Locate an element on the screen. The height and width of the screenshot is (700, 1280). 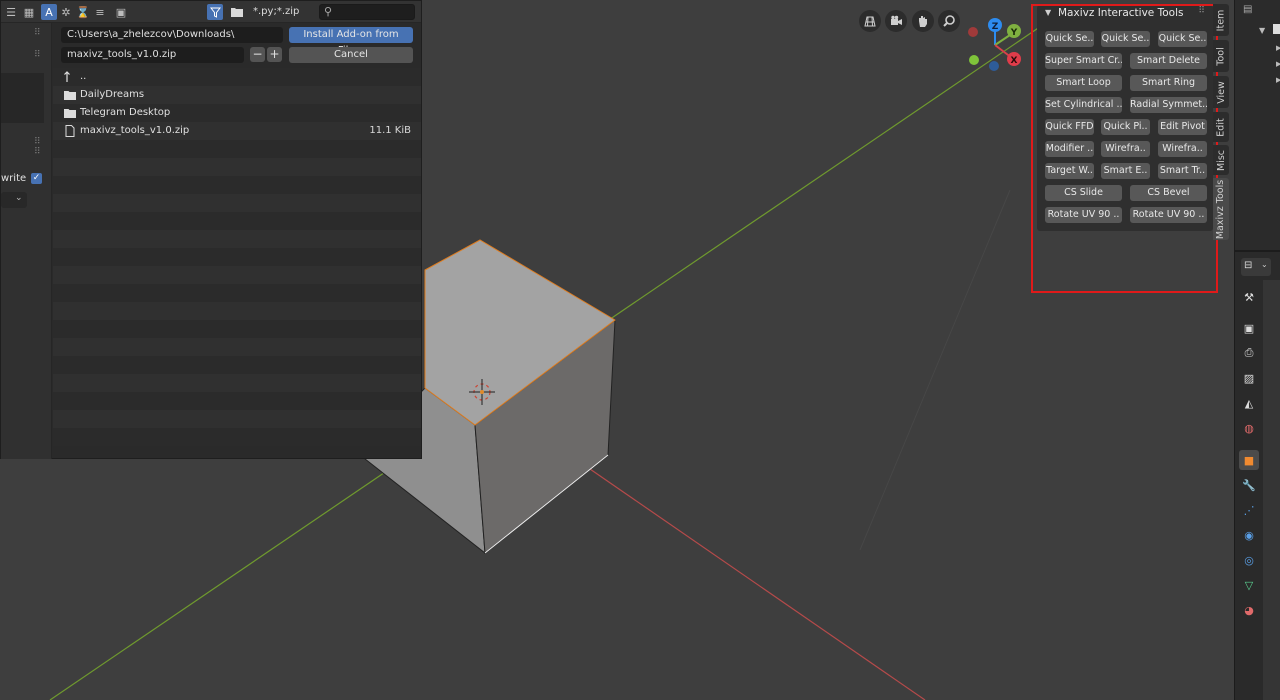
particles-icon: ⋰ is located at coordinates (1249, 510).